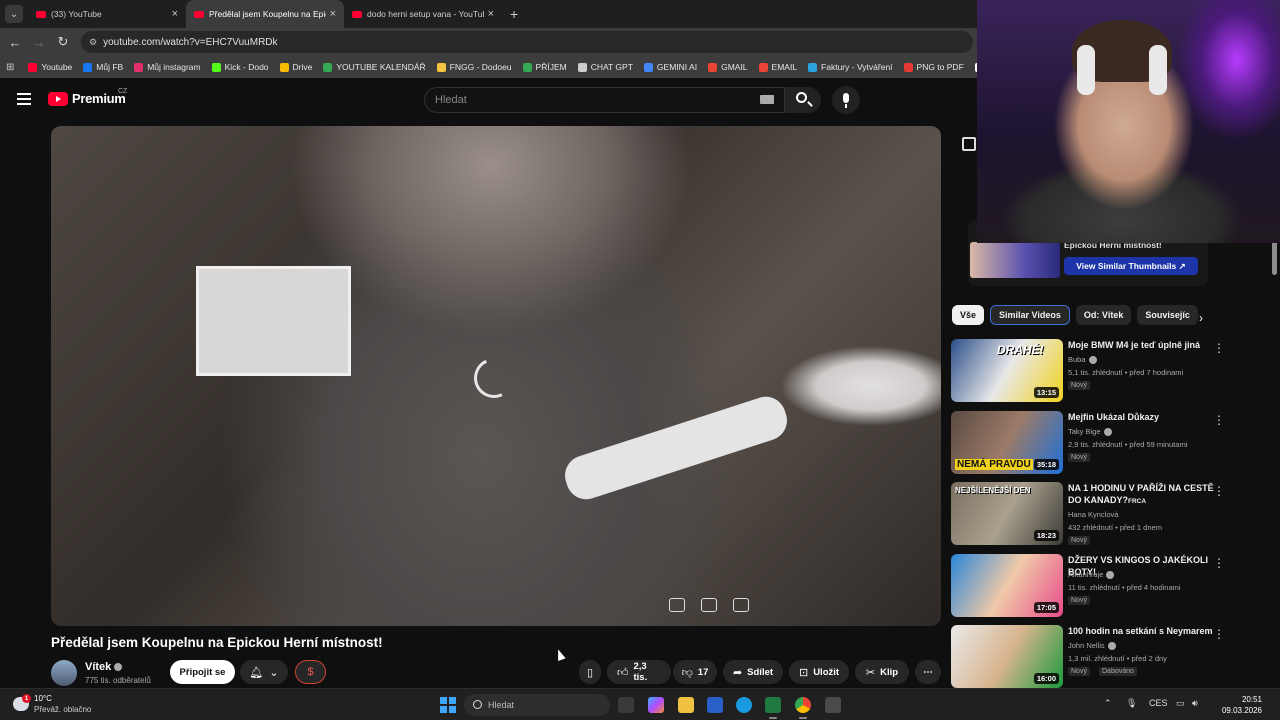 The height and width of the screenshot is (720, 1280). Describe the element at coordinates (1007, 442) in the screenshot. I see `video-thumbnail: NEMÁ PRAVDU 35:18` at that location.